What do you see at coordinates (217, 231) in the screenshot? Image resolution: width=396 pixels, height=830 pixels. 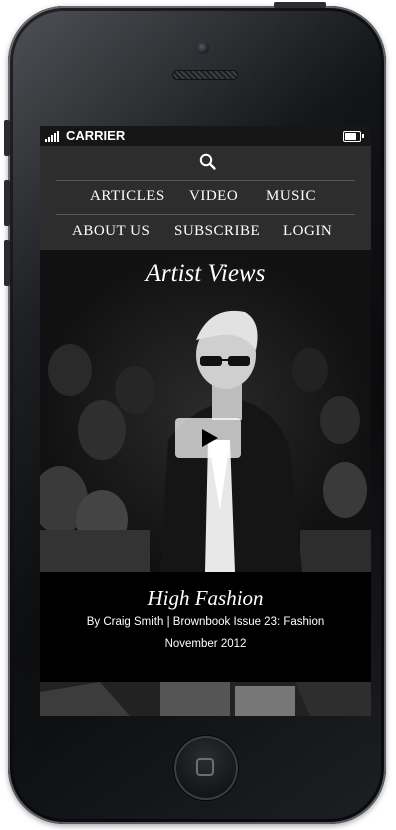 I see `nav-subscribe: SUBSCRIBE` at bounding box center [217, 231].